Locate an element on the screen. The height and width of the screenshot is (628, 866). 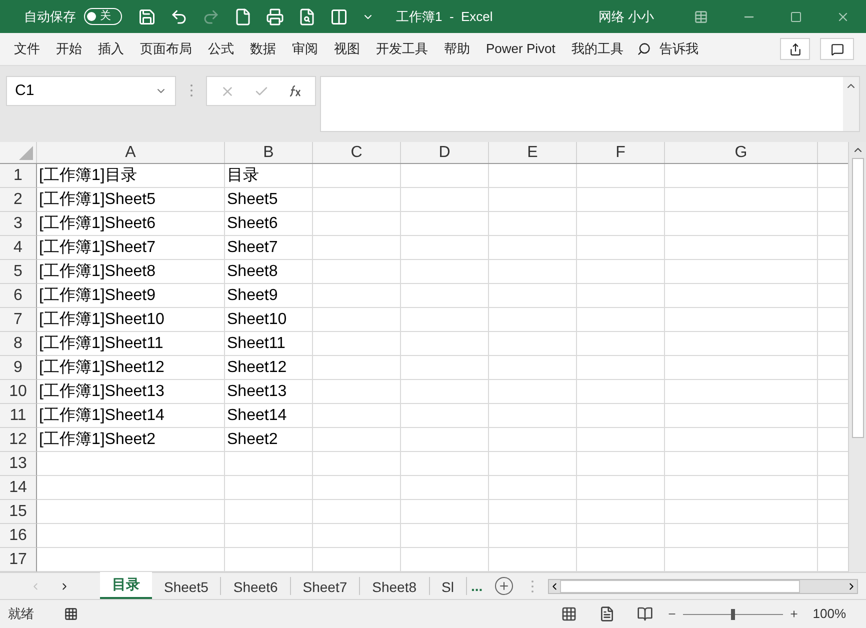
comments-button is located at coordinates (837, 49).